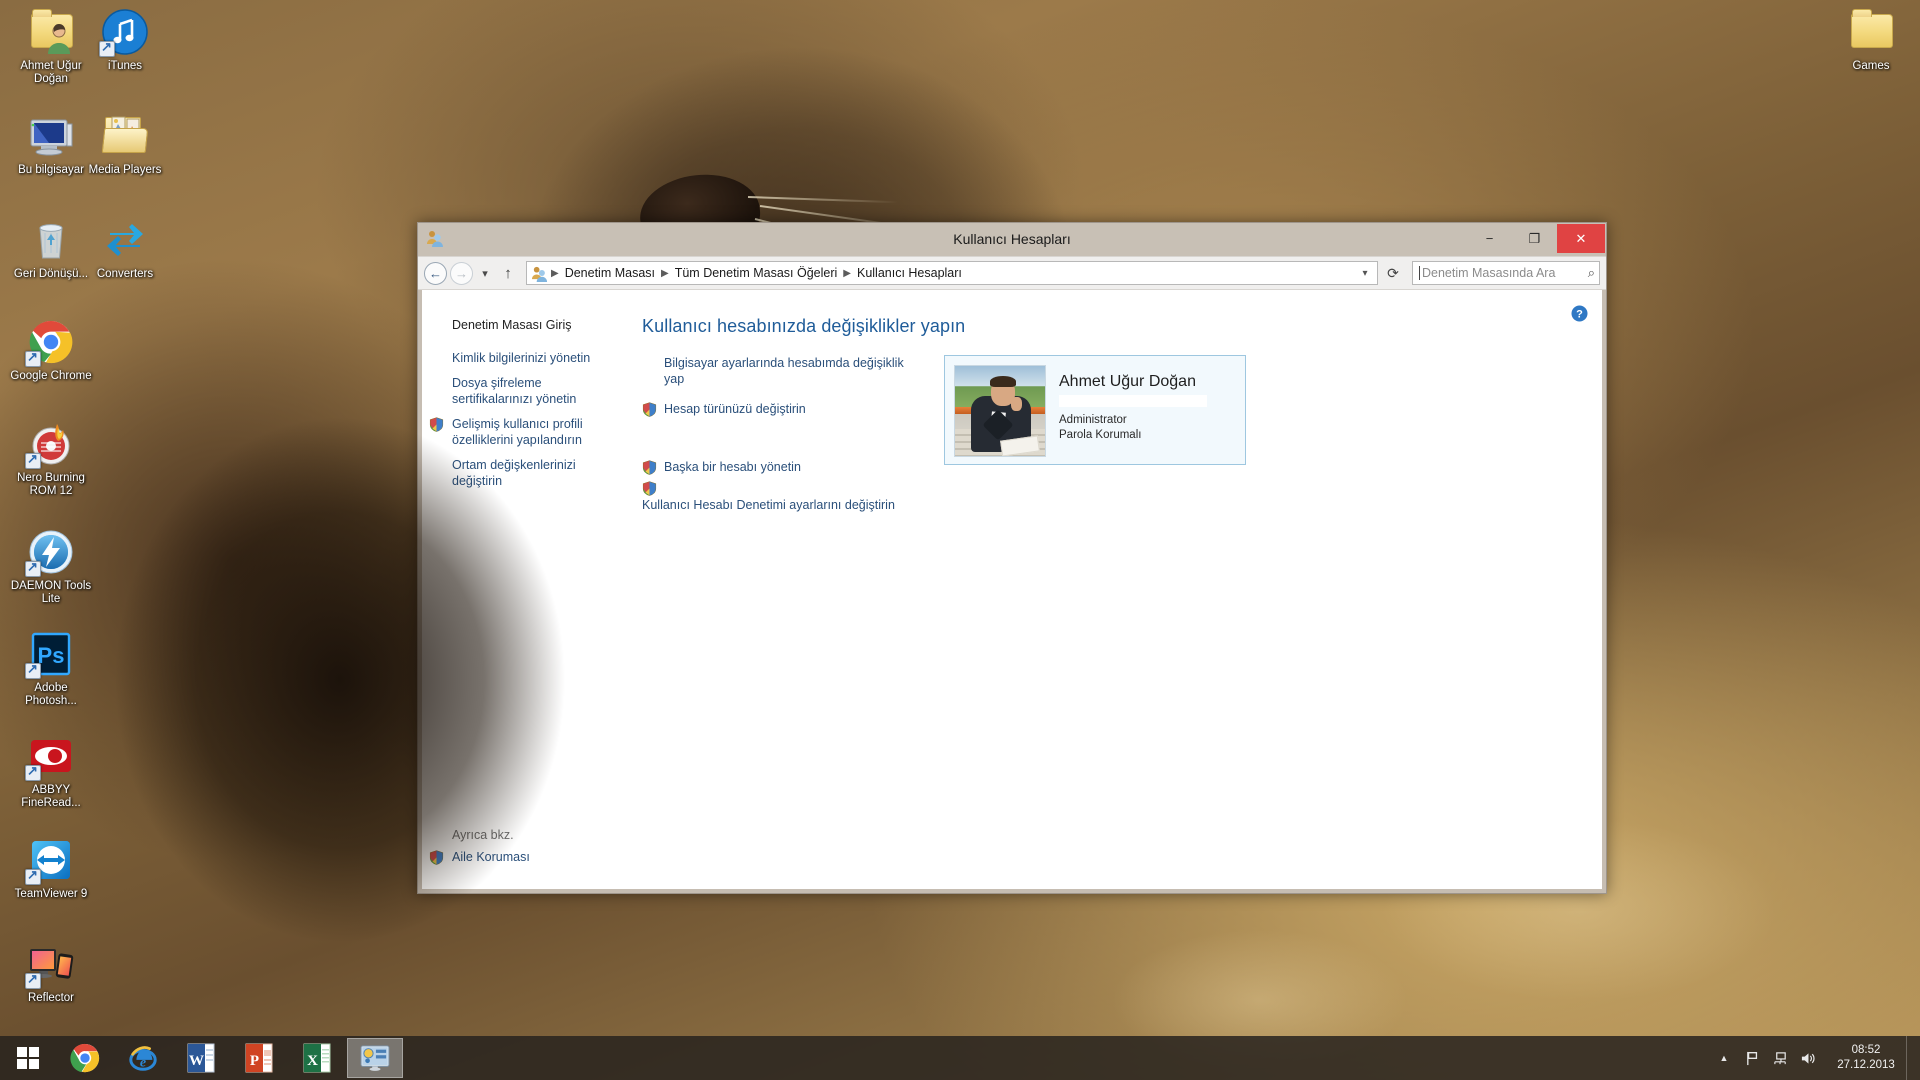 This screenshot has height=1080, width=1920. I want to click on search-input: Denetim Masasında Ara ⌕, so click(1506, 273).